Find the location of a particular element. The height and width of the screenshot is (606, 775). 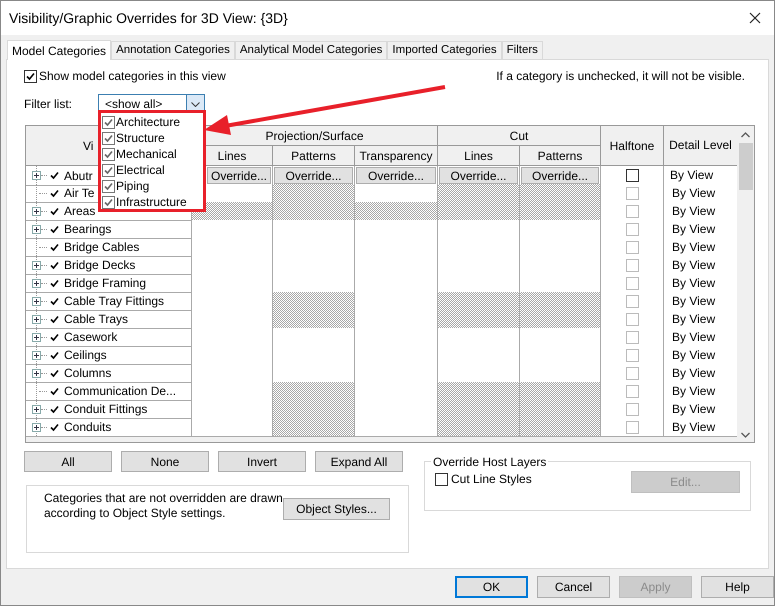

hint-text: If a category is unchecked, it will not be visible. is located at coordinates (620, 76).